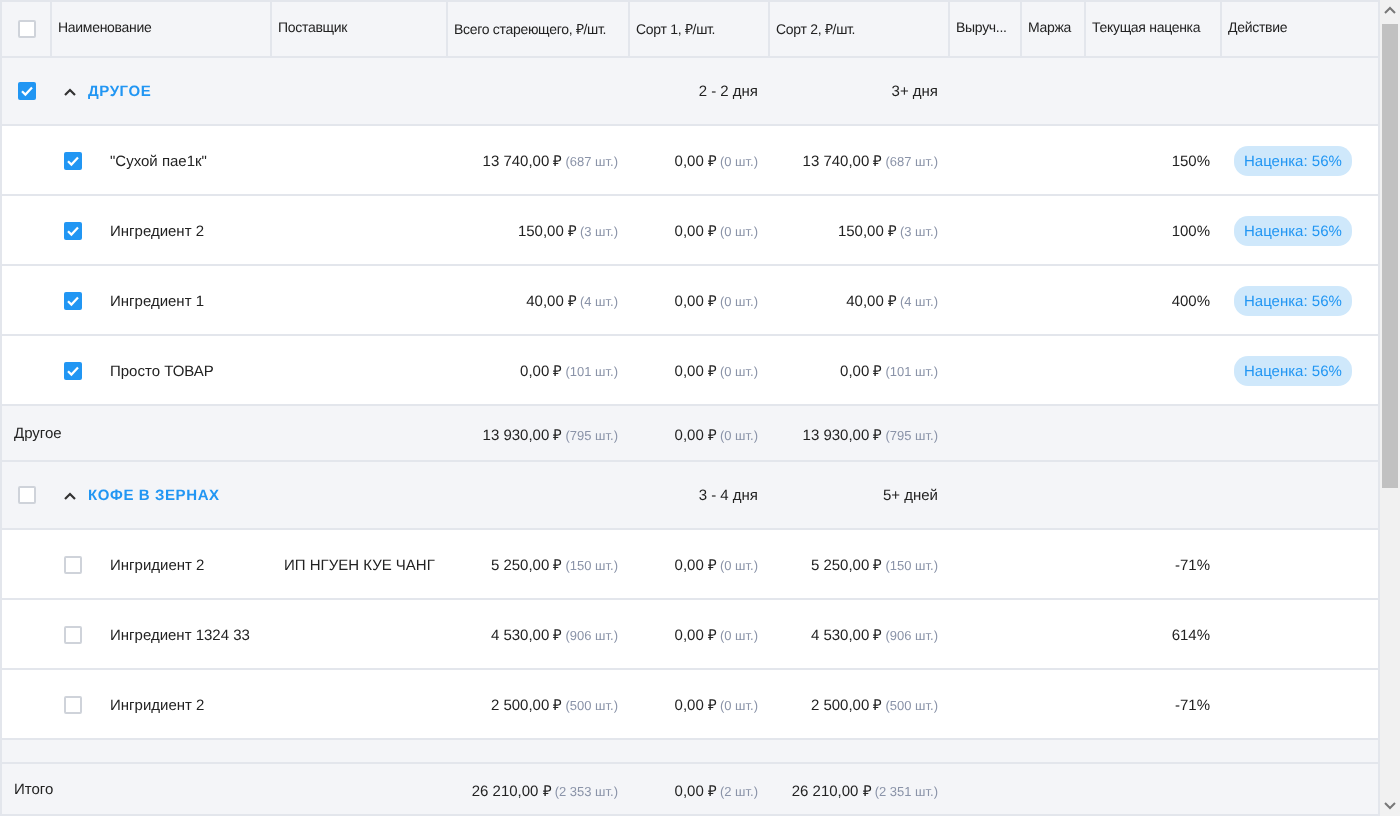 This screenshot has width=1400, height=822. I want to click on scroll-up-icon, so click(1390, 10).